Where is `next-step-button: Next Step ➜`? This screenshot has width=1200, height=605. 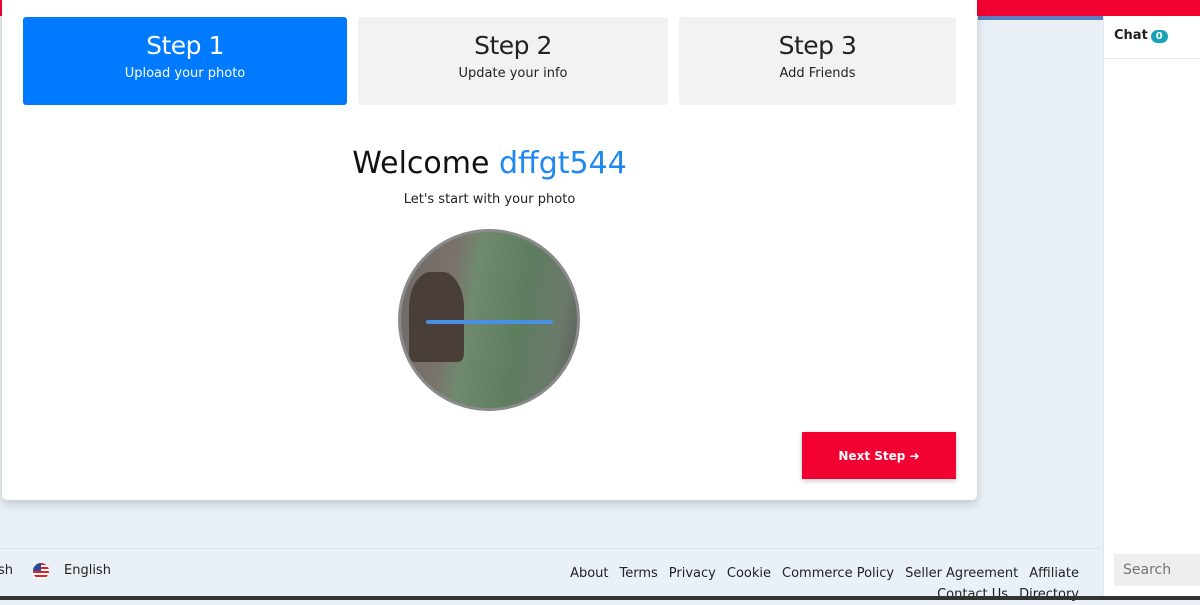 next-step-button: Next Step ➜ is located at coordinates (879, 455).